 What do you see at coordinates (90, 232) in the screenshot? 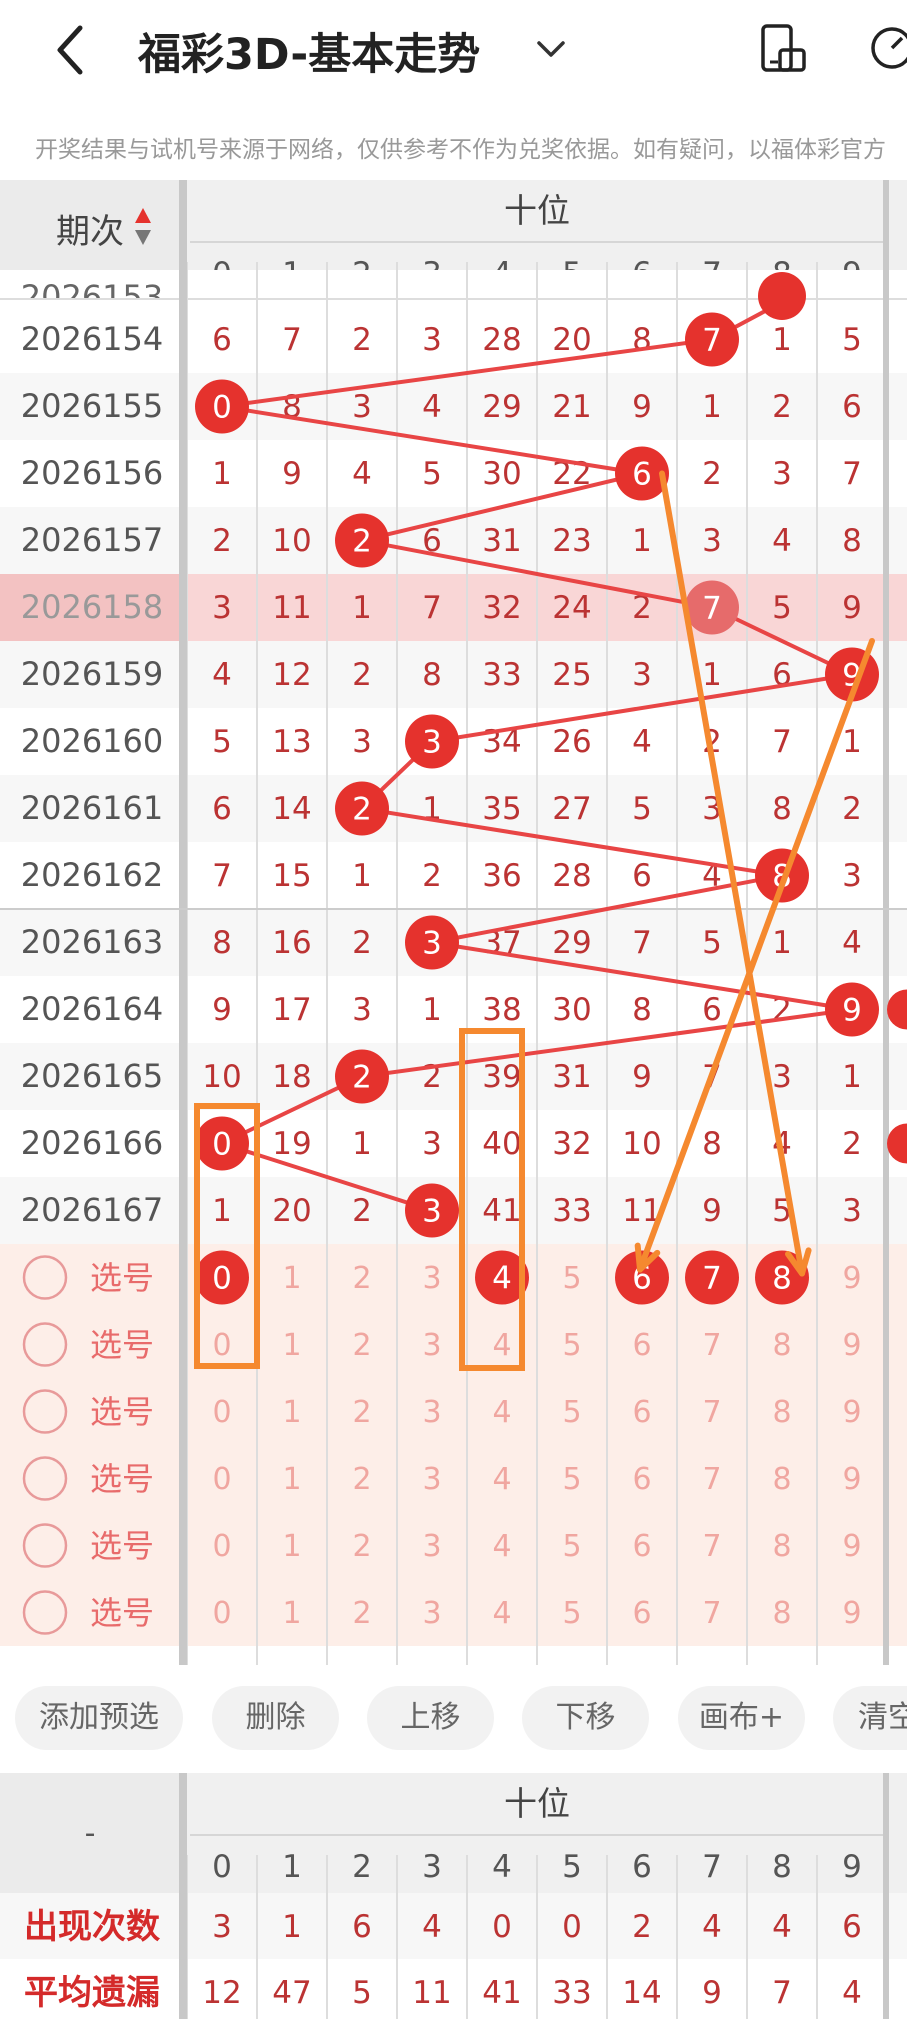
I see `issue-header: 期次` at bounding box center [90, 232].